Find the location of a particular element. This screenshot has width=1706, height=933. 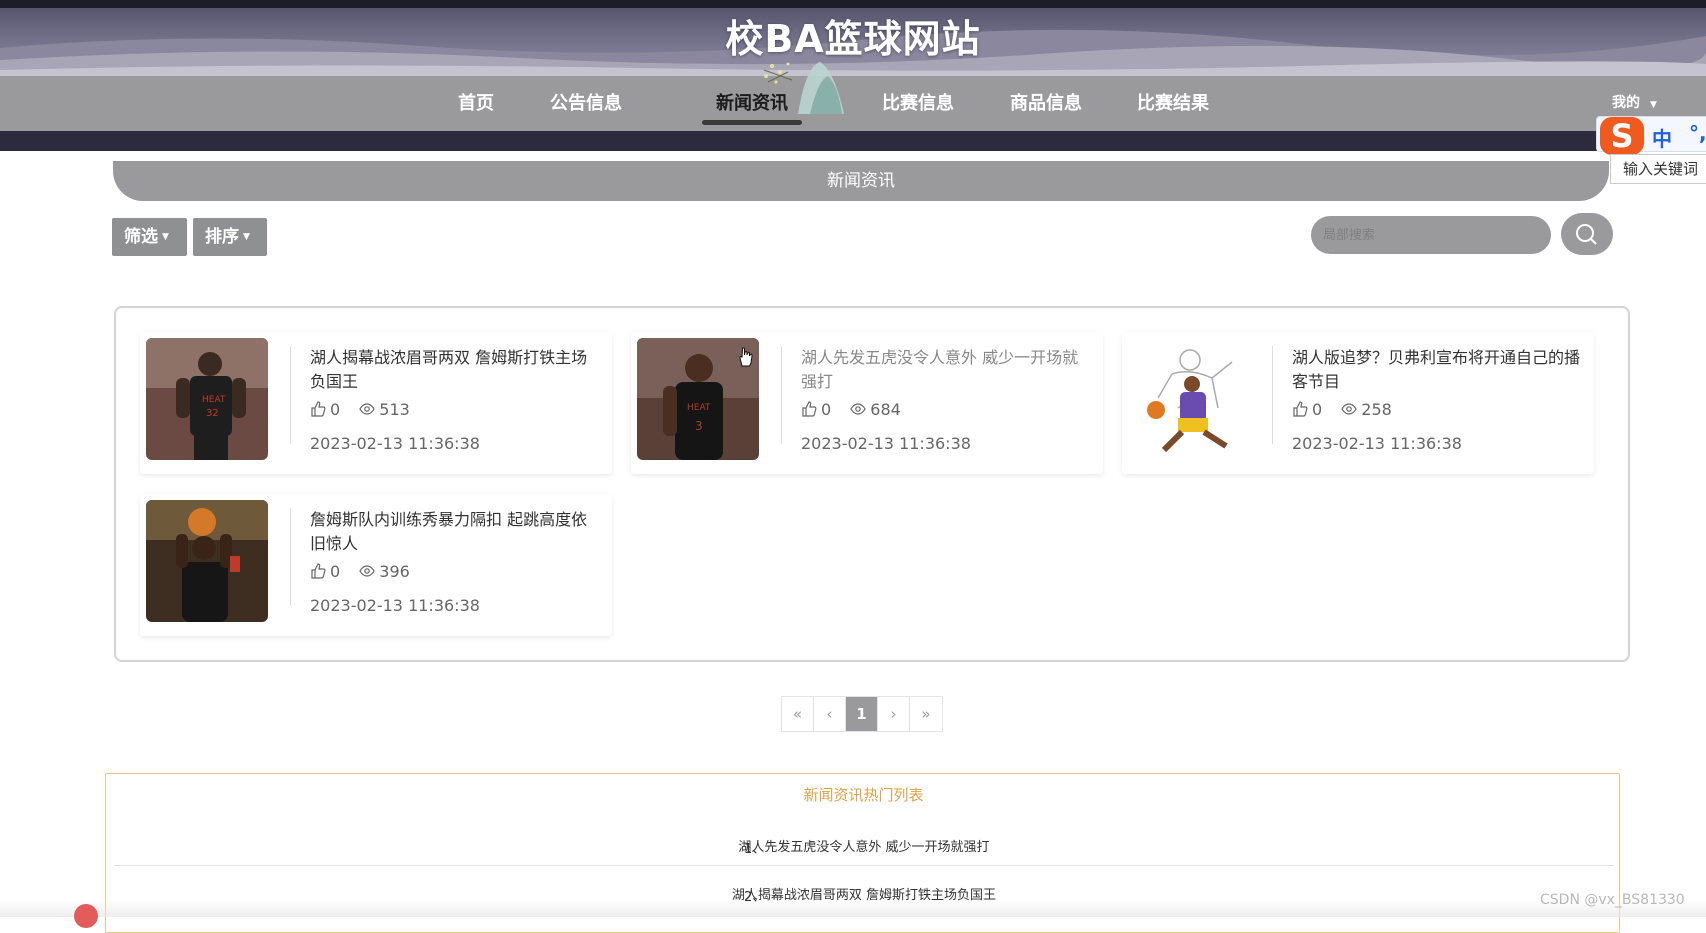

news-meta: 0 513 is located at coordinates (367, 409).